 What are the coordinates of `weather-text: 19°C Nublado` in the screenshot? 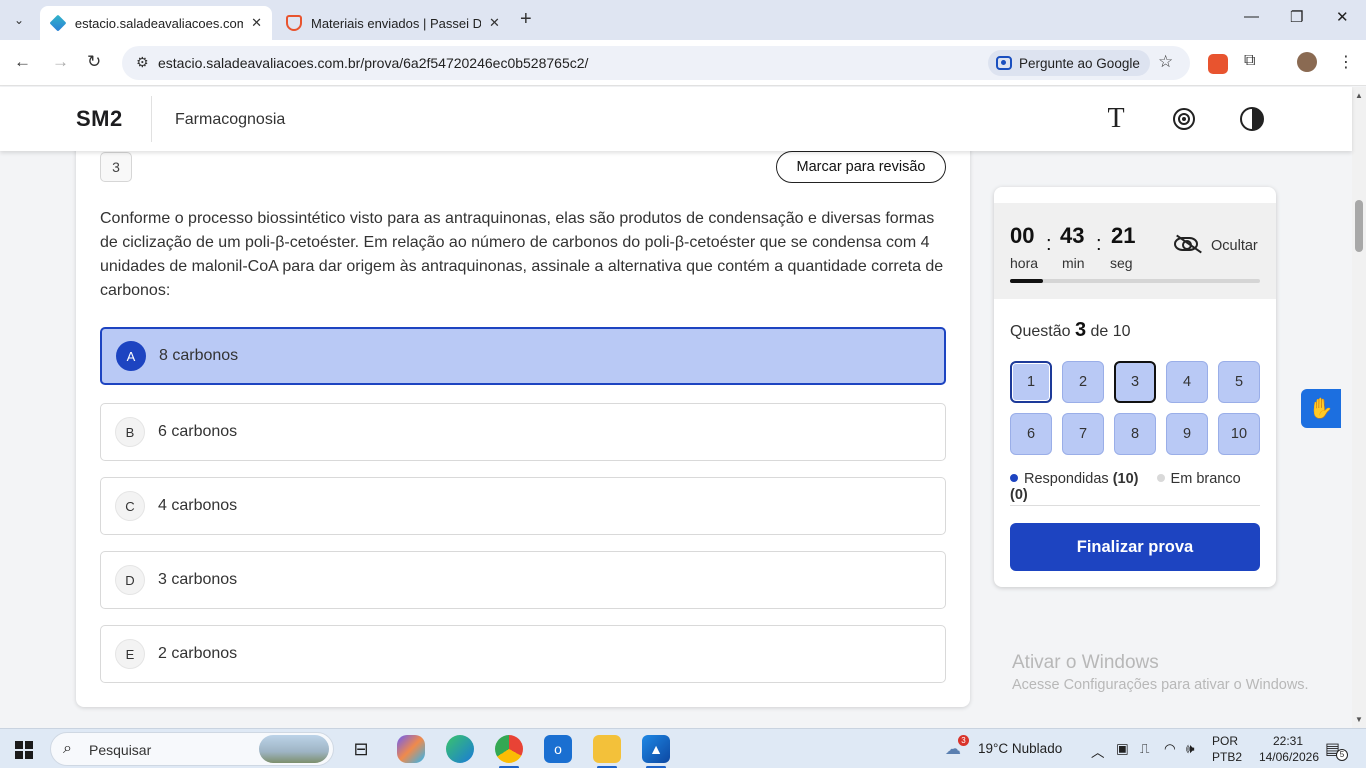 It's located at (1020, 748).